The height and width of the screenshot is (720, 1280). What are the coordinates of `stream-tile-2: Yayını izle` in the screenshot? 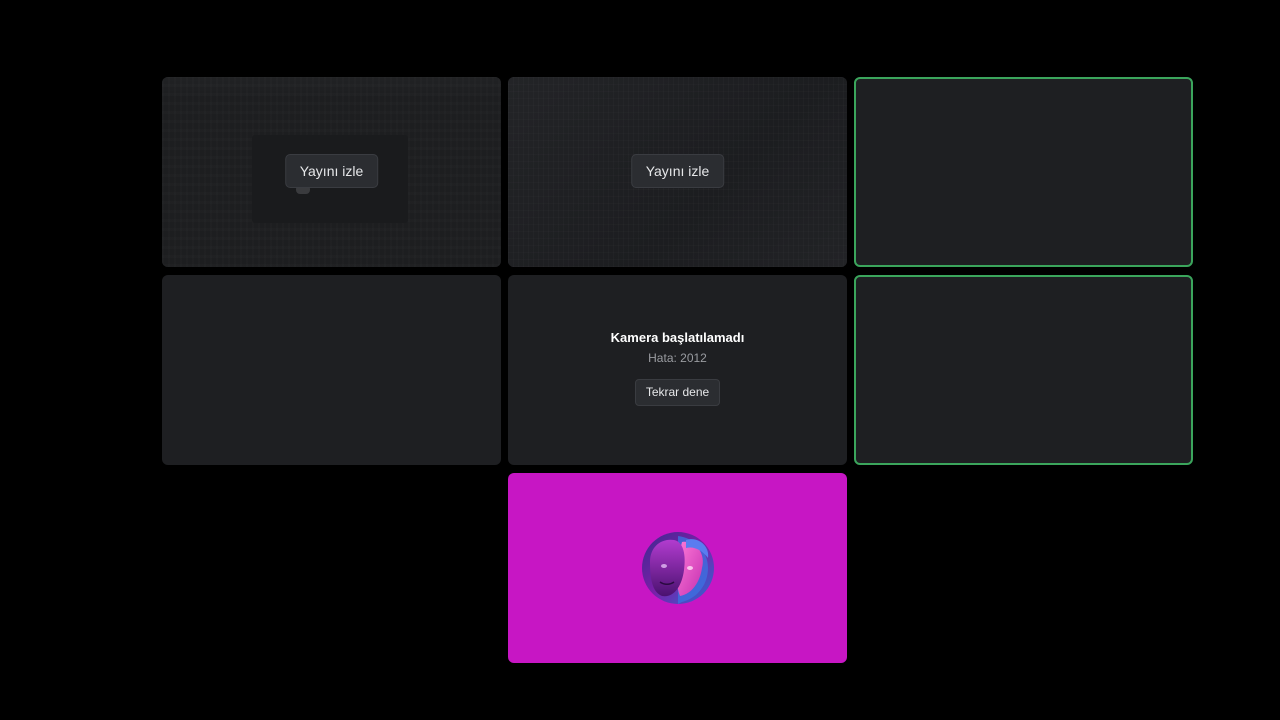 It's located at (677, 172).